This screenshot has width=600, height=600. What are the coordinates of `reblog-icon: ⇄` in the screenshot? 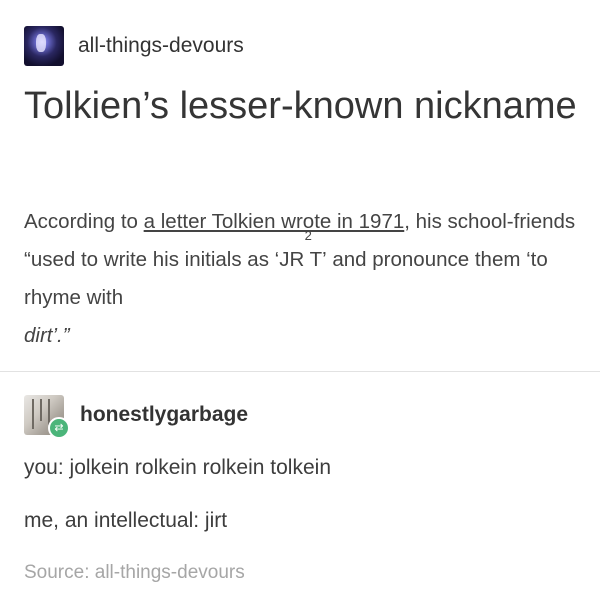 It's located at (59, 428).